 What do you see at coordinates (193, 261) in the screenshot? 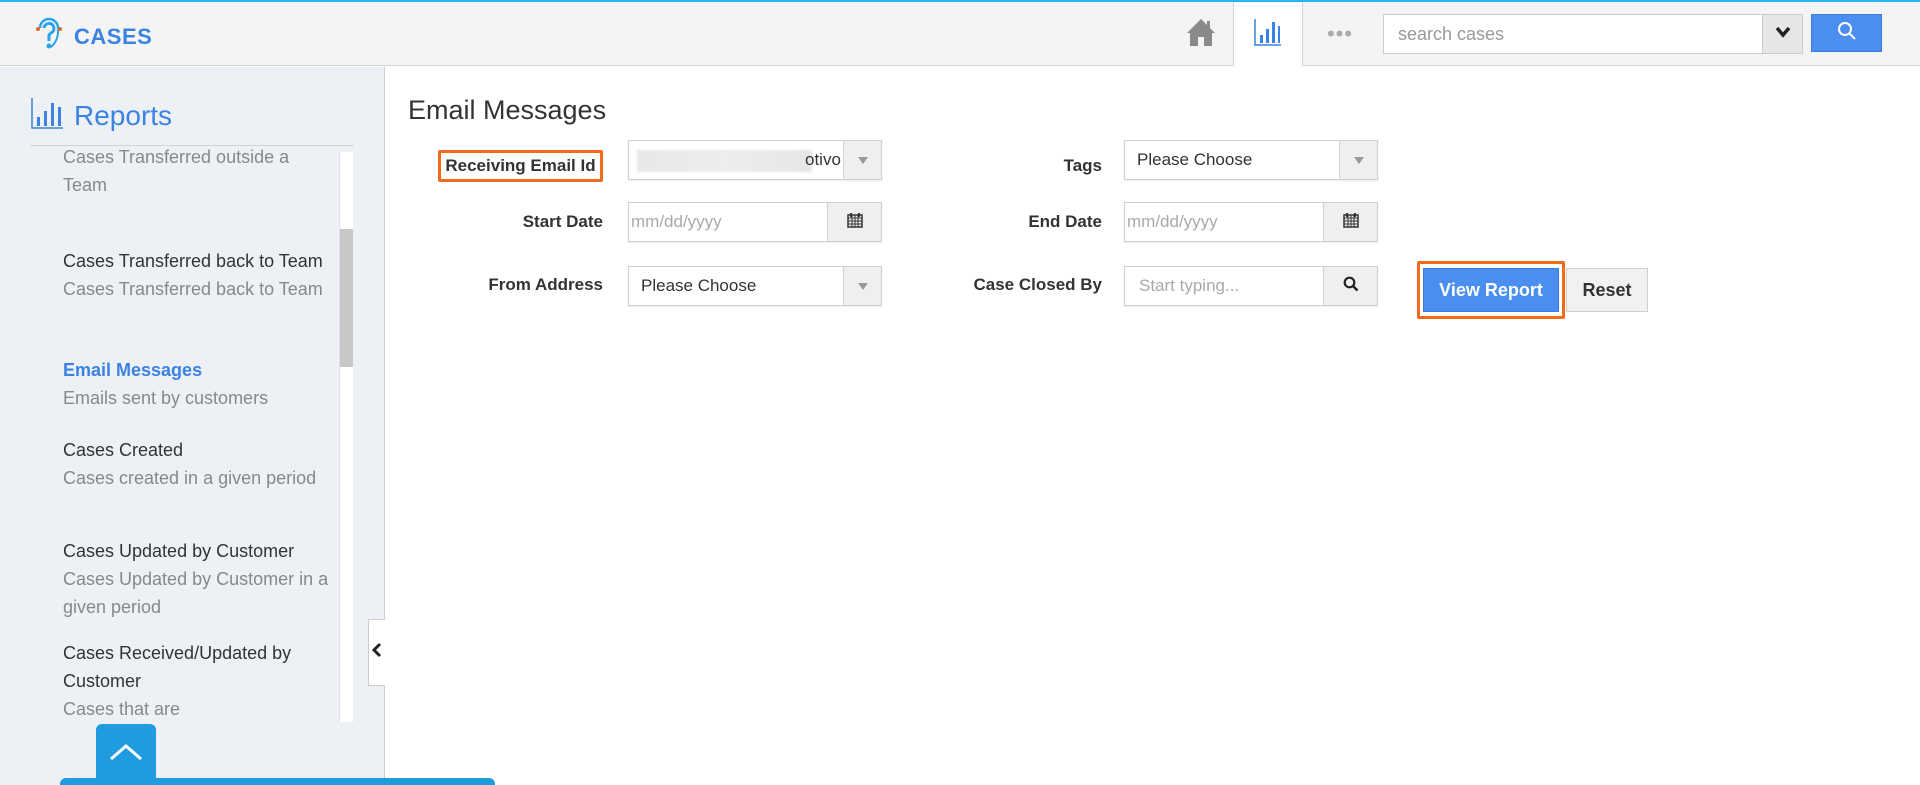
I see `report-item-title: Cases Transferred back to Team` at bounding box center [193, 261].